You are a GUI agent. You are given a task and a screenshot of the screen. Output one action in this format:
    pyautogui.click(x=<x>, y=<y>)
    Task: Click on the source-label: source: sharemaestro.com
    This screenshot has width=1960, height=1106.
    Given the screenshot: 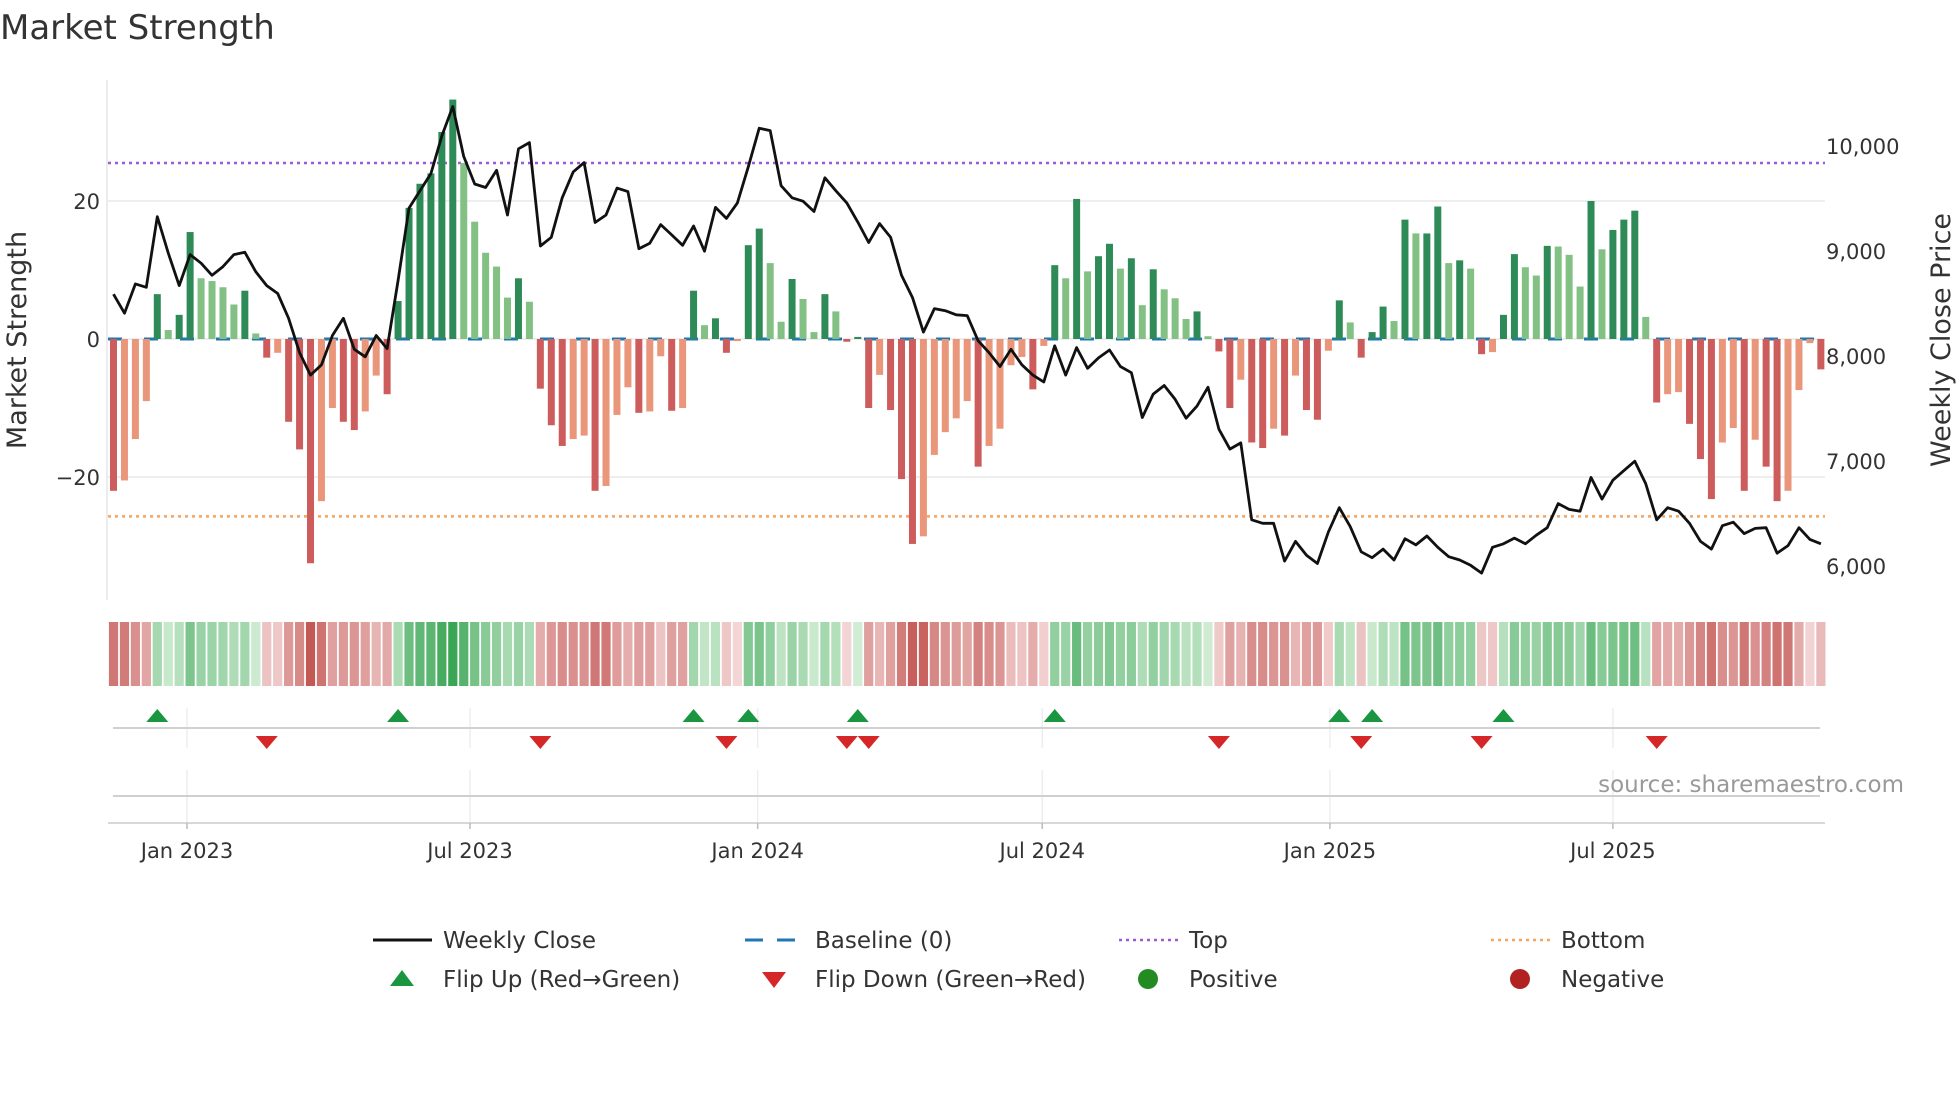 What is the action you would take?
    pyautogui.click(x=1751, y=785)
    